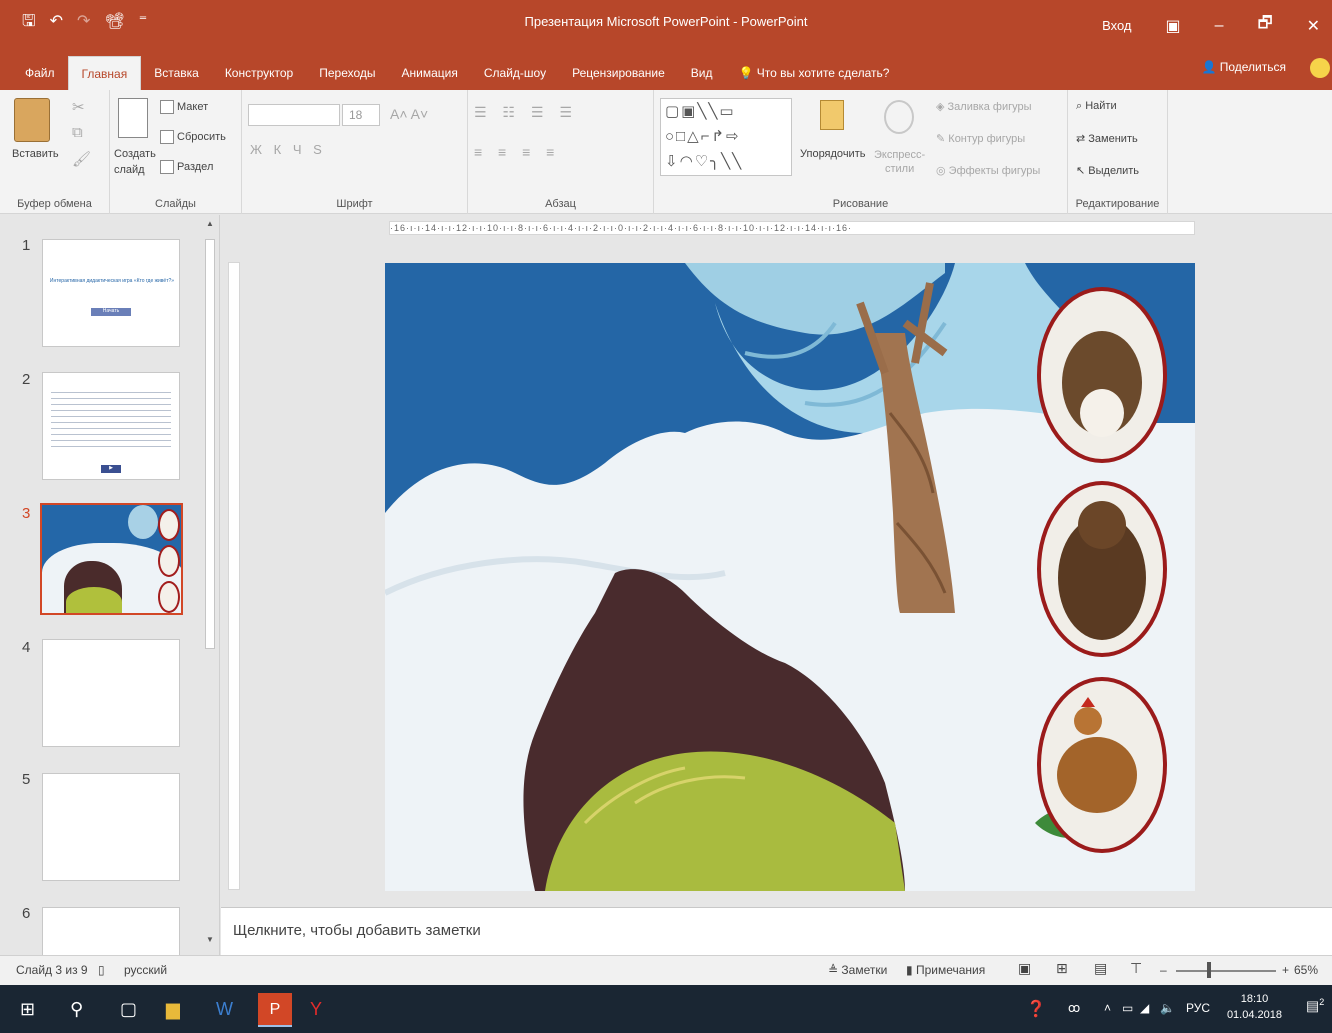 Image resolution: width=1332 pixels, height=1033 pixels. Describe the element at coordinates (1097, 775) in the screenshot. I see `hen-icon` at that location.